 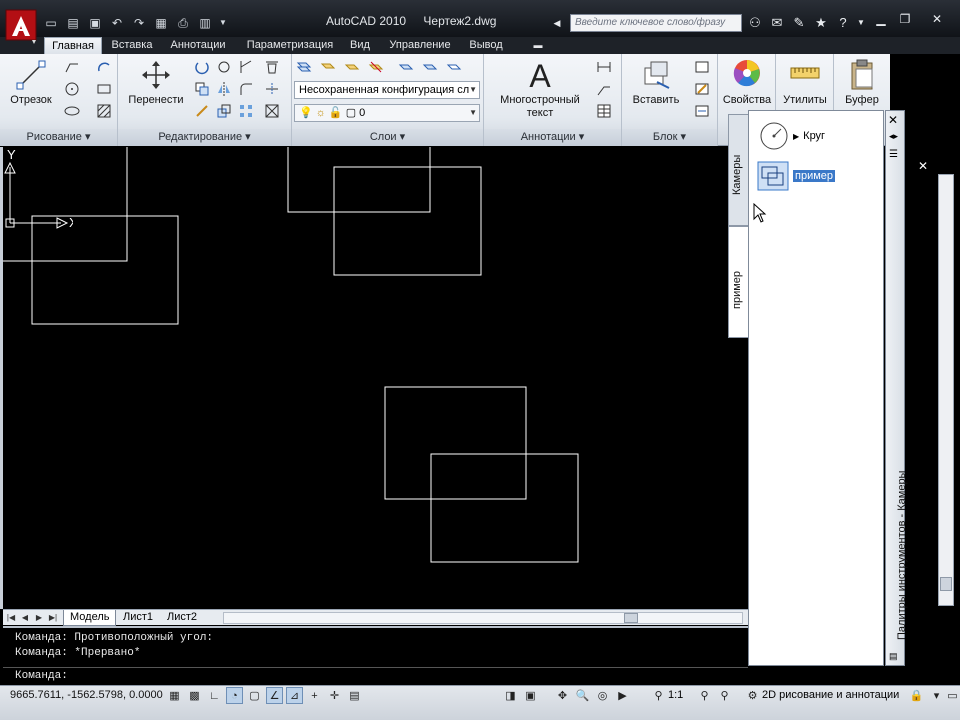 What do you see at coordinates (862, 82) in the screenshot?
I see `clipboard-button: Буфер` at bounding box center [862, 82].